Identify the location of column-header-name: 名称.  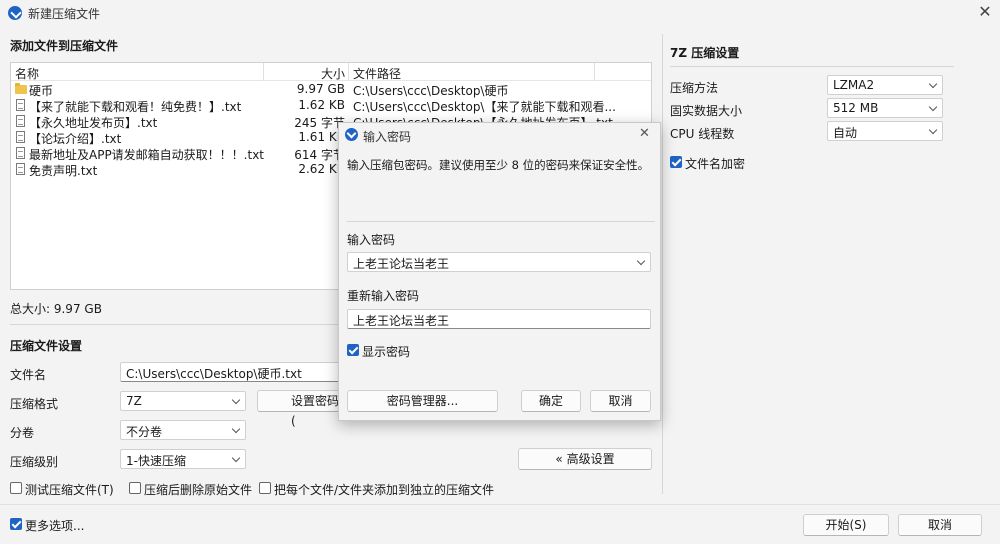
(27, 73).